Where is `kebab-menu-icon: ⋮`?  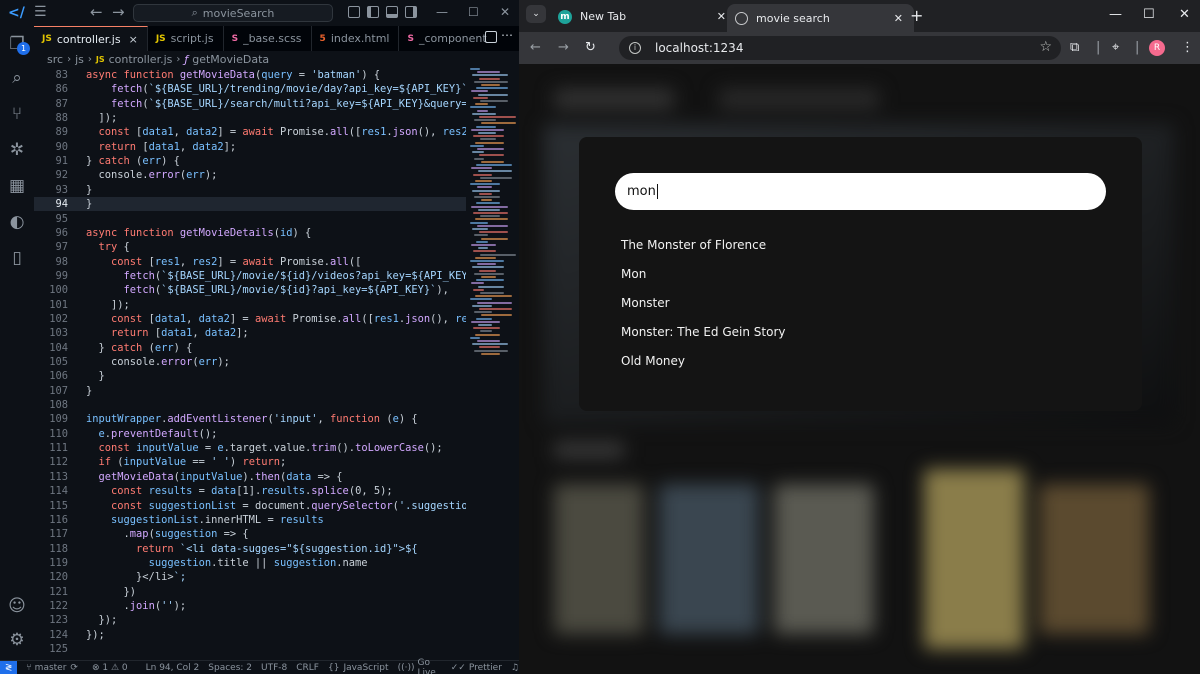
kebab-menu-icon: ⋮ is located at coordinates (1187, 47).